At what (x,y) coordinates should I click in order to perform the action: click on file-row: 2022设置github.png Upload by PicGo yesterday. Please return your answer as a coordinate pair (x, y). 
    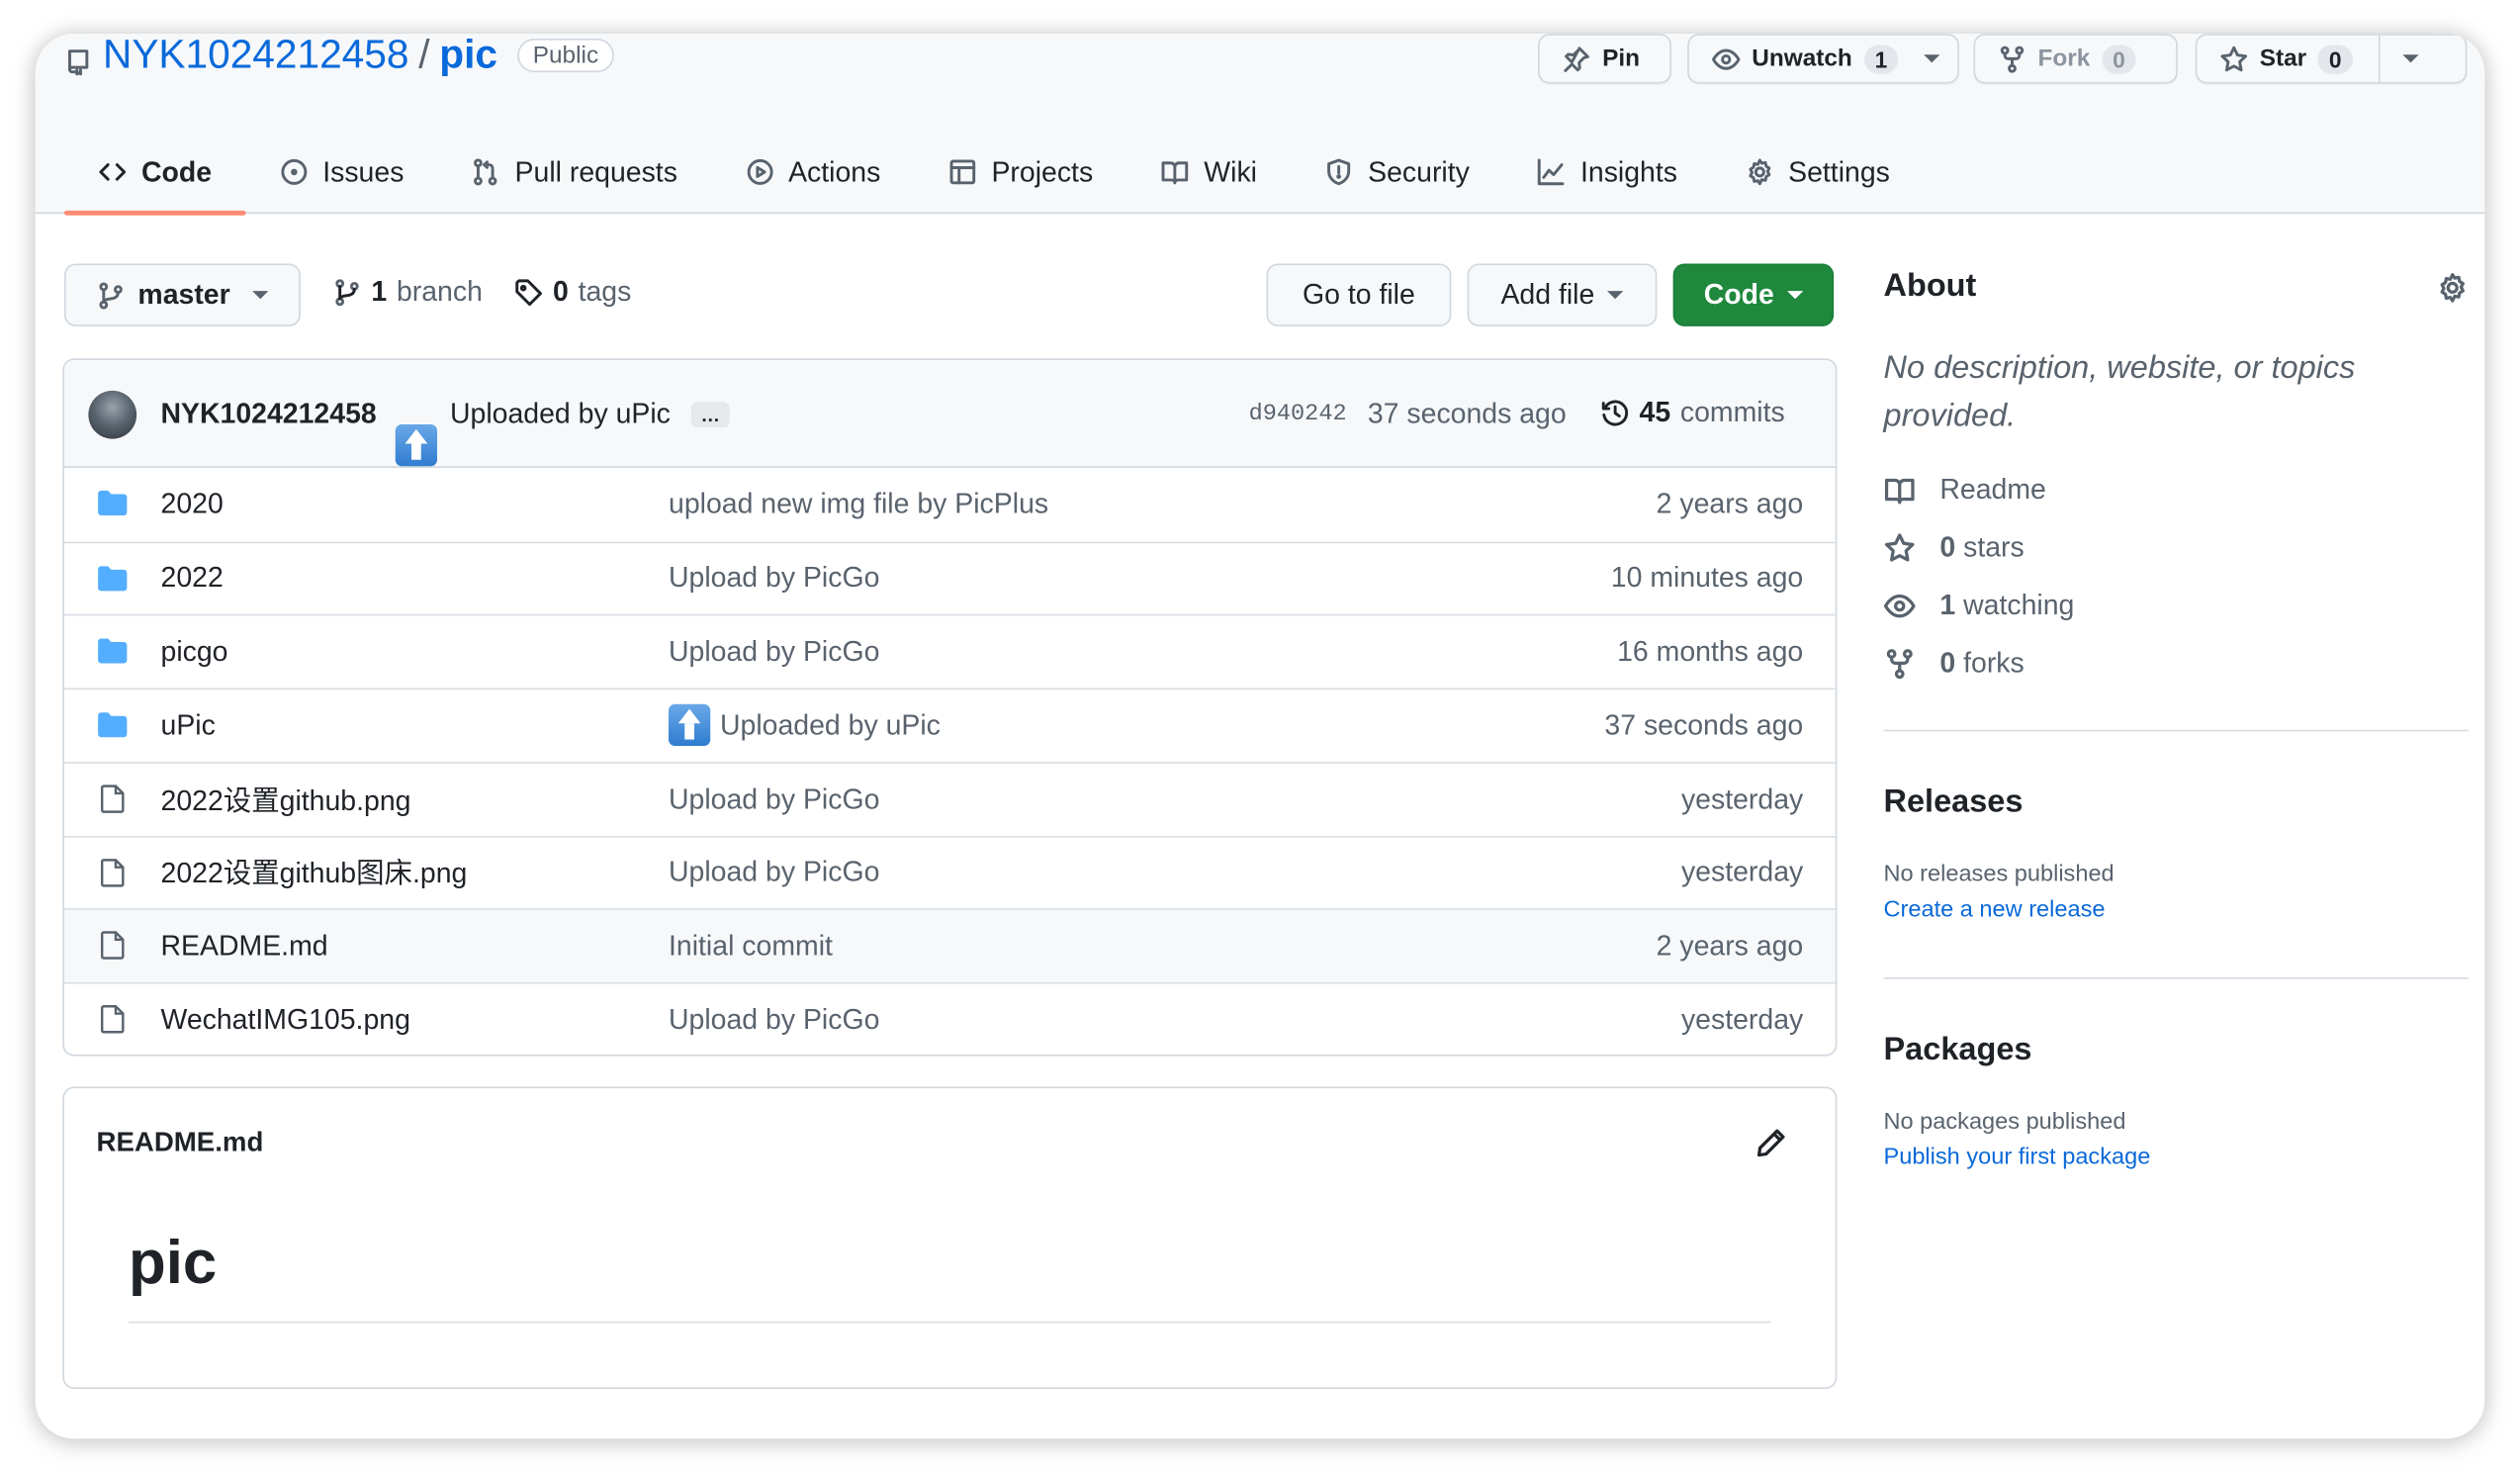
    Looking at the image, I should click on (950, 798).